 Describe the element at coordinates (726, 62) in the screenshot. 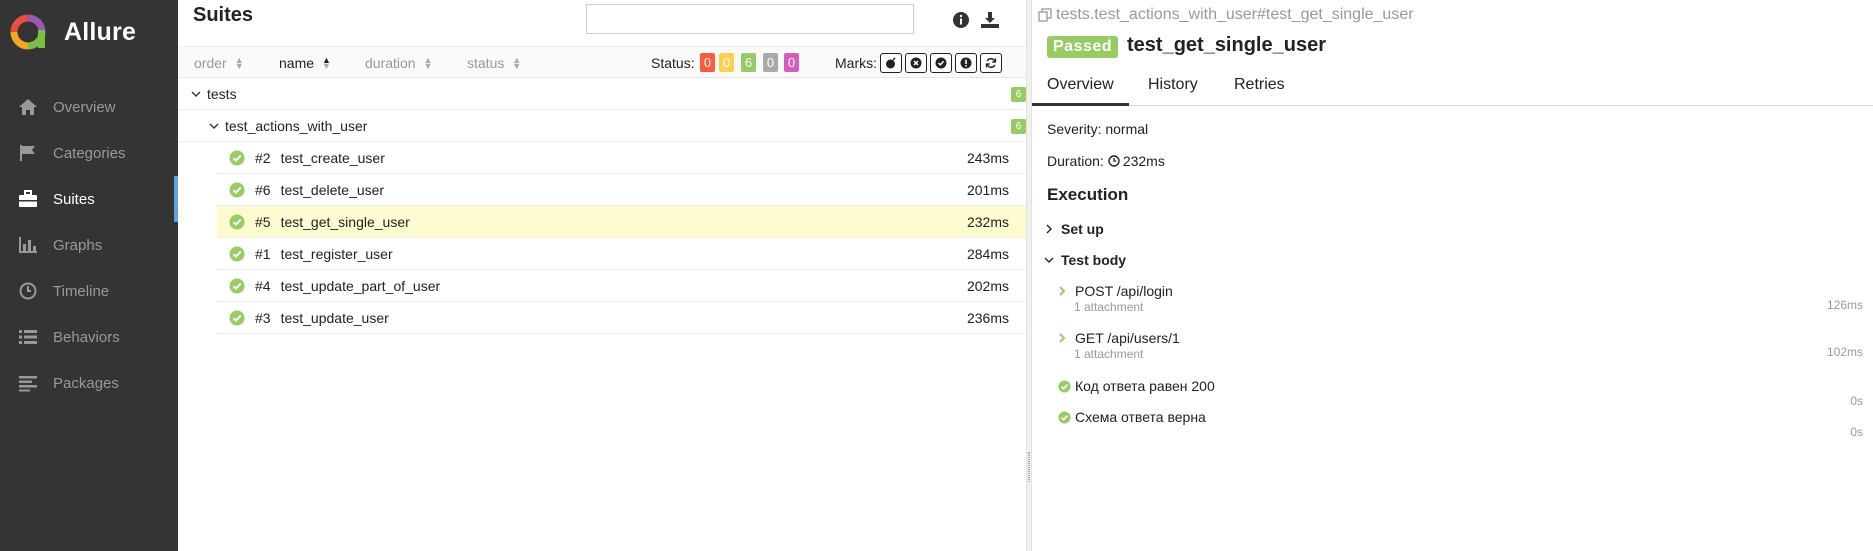

I see `status-filter-broken: 0` at that location.